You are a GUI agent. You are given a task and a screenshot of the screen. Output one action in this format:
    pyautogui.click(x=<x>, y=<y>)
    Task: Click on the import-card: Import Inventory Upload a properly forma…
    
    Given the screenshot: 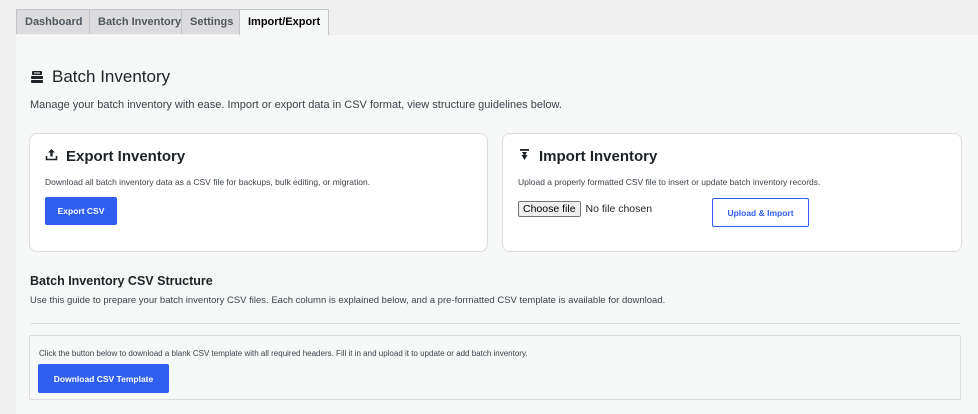 What is the action you would take?
    pyautogui.click(x=732, y=192)
    